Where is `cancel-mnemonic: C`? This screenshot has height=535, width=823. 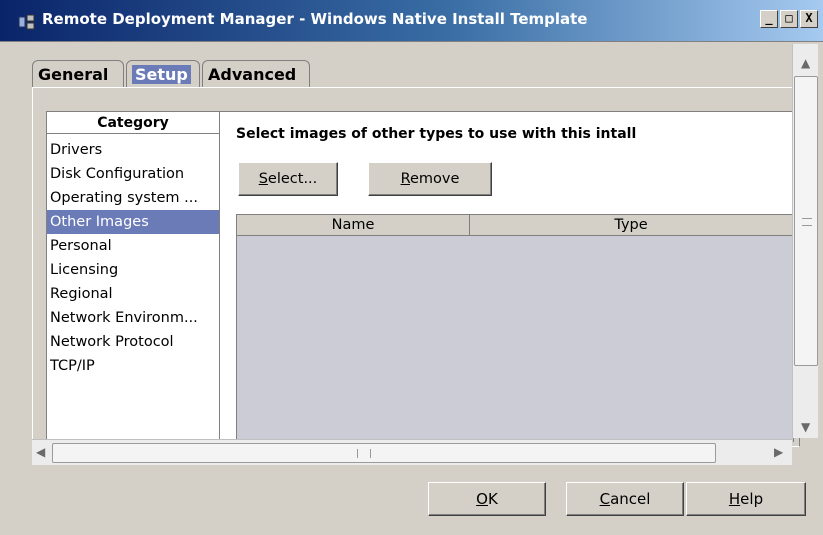 cancel-mnemonic: C is located at coordinates (605, 499).